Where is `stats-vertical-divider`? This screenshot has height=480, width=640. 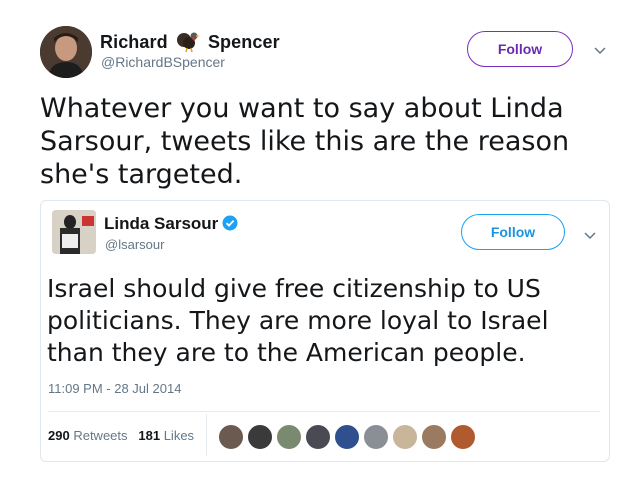
stats-vertical-divider is located at coordinates (206, 435).